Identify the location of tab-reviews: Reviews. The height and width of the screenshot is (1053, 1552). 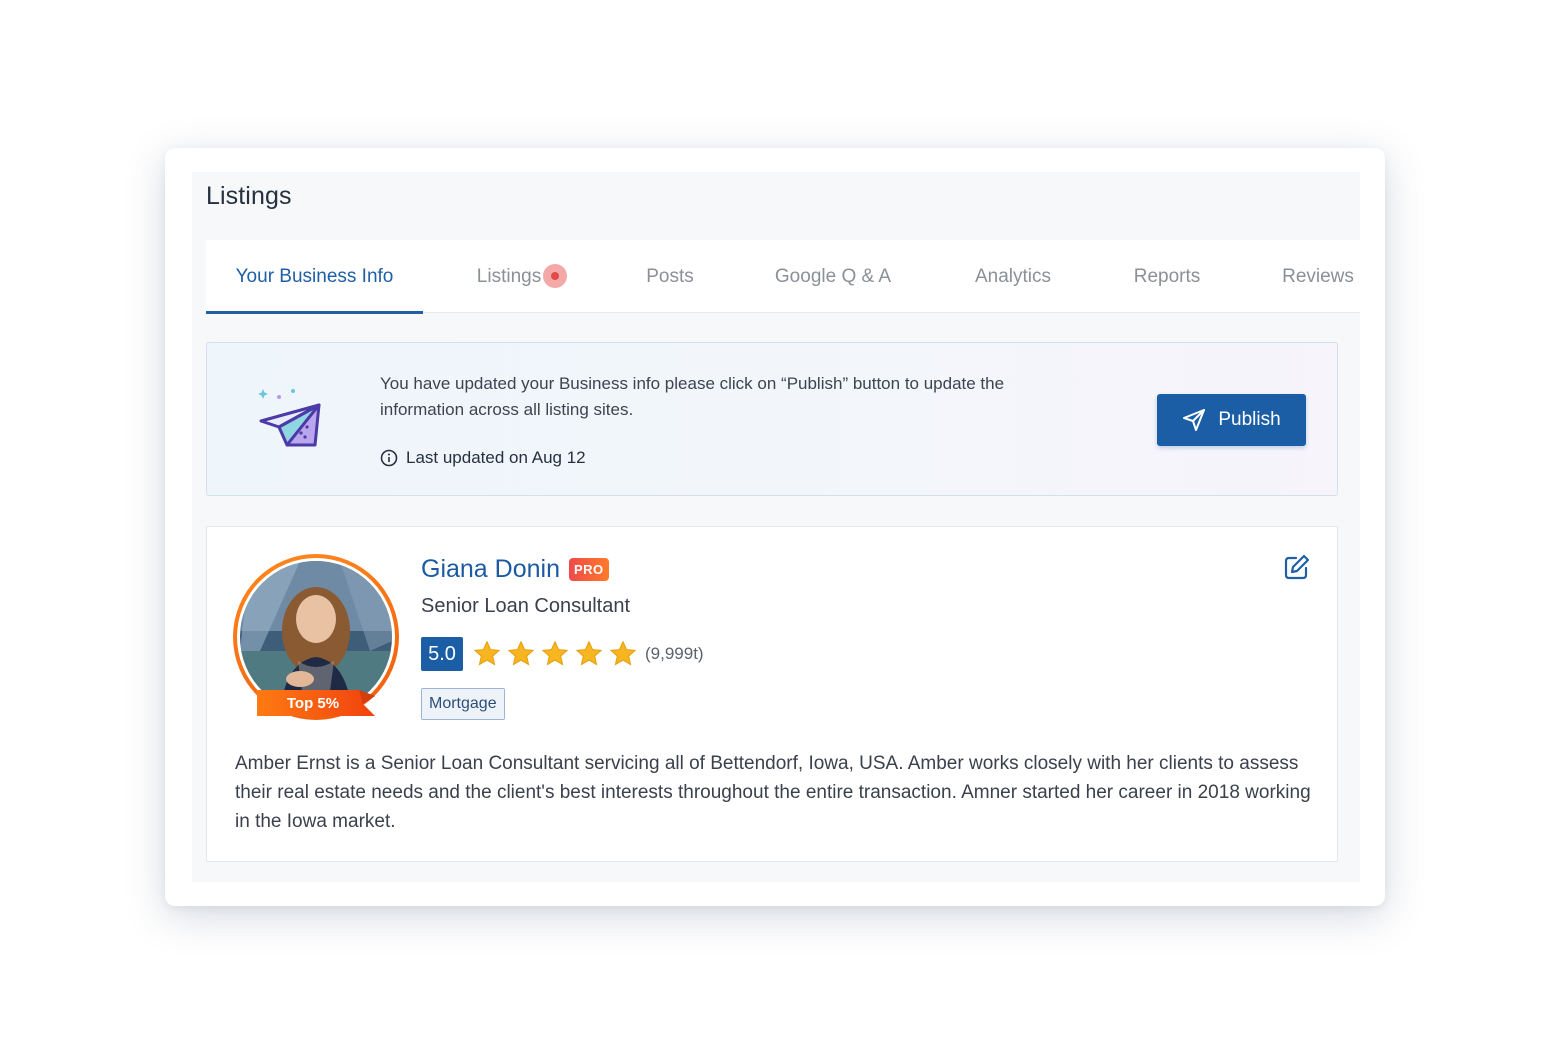
(1318, 276).